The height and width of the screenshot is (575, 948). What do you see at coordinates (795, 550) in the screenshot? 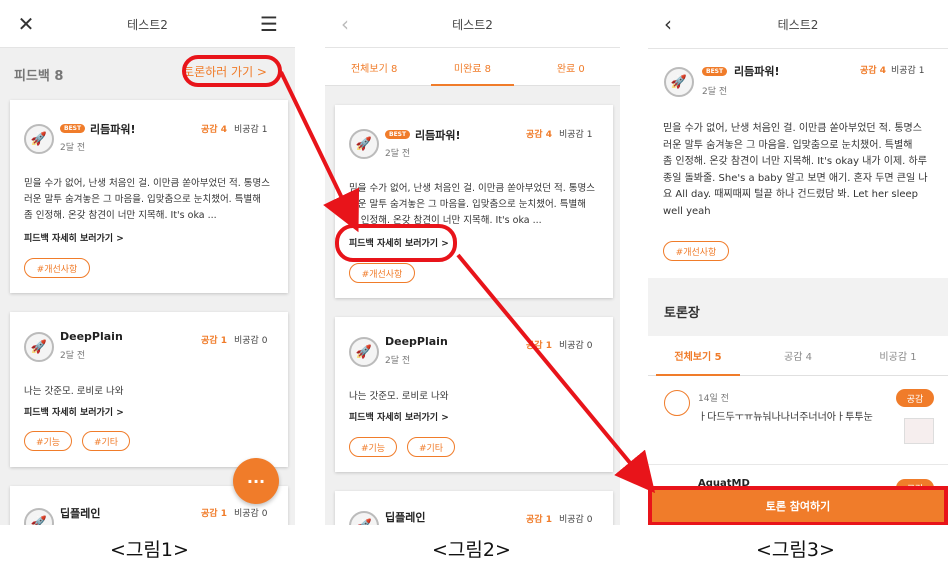
I see `caption-3: <그림3>` at bounding box center [795, 550].